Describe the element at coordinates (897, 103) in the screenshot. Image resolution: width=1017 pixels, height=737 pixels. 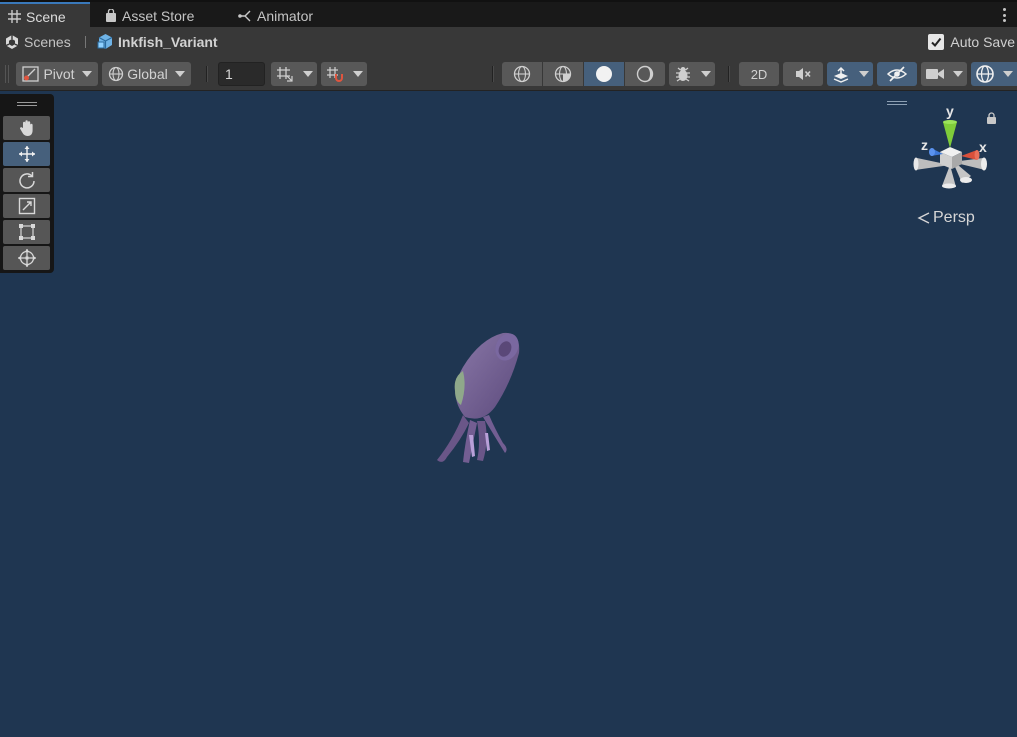
I see `gizmo-grip` at that location.